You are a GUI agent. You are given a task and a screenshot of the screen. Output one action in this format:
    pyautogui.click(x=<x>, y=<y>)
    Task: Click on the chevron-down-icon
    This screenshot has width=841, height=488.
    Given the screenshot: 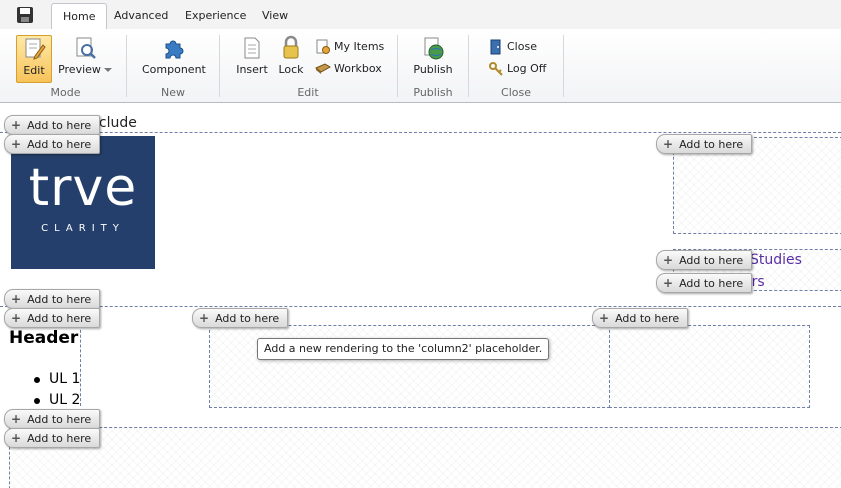 What is the action you would take?
    pyautogui.click(x=107, y=70)
    